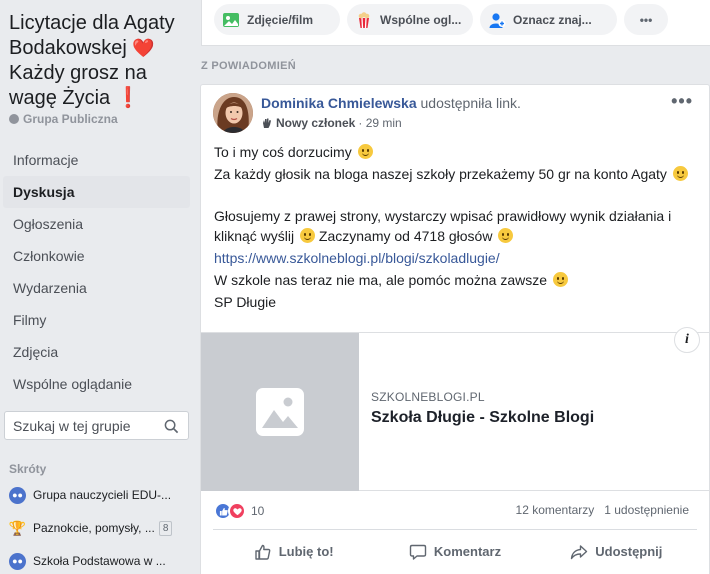 This screenshot has height=574, width=710. Describe the element at coordinates (404, 236) in the screenshot. I see `post-line: Zaczynamy od 4718 głosów` at that location.